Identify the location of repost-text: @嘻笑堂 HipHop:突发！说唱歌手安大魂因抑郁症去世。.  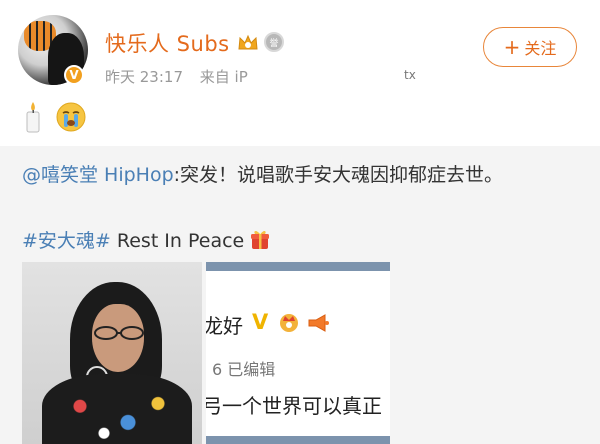
(262, 173).